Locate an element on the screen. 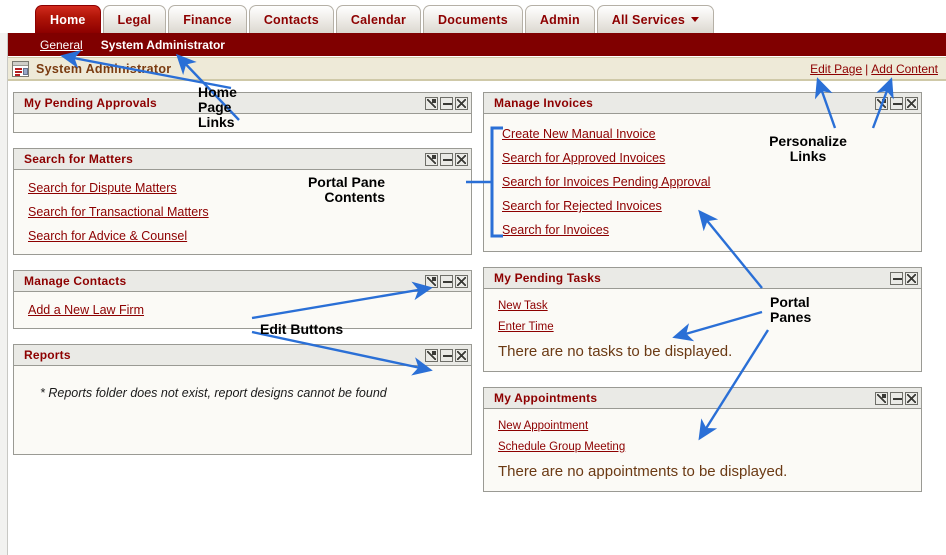  tab-label: Calendar is located at coordinates (378, 19).